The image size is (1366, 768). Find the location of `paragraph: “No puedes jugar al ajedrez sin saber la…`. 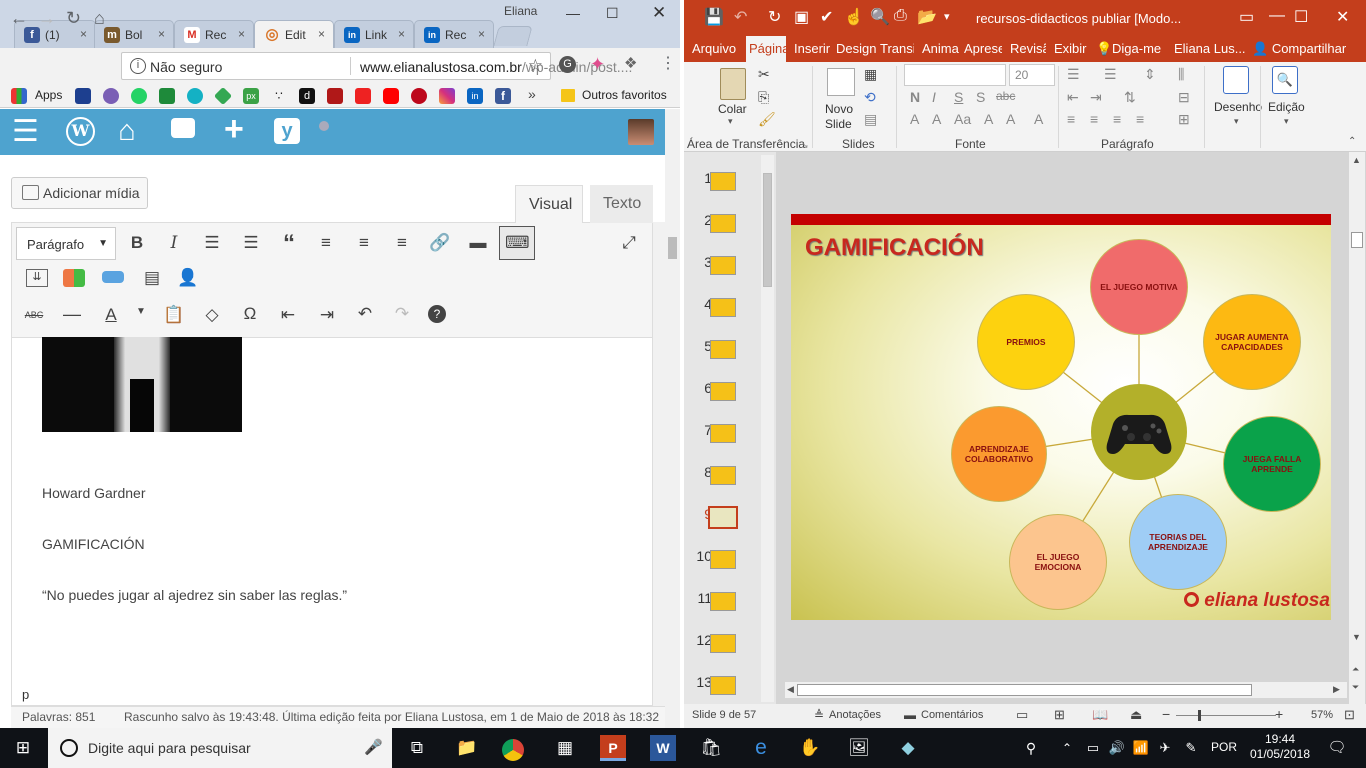

paragraph: “No puedes jugar al ajedrez sin saber la… is located at coordinates (194, 595).